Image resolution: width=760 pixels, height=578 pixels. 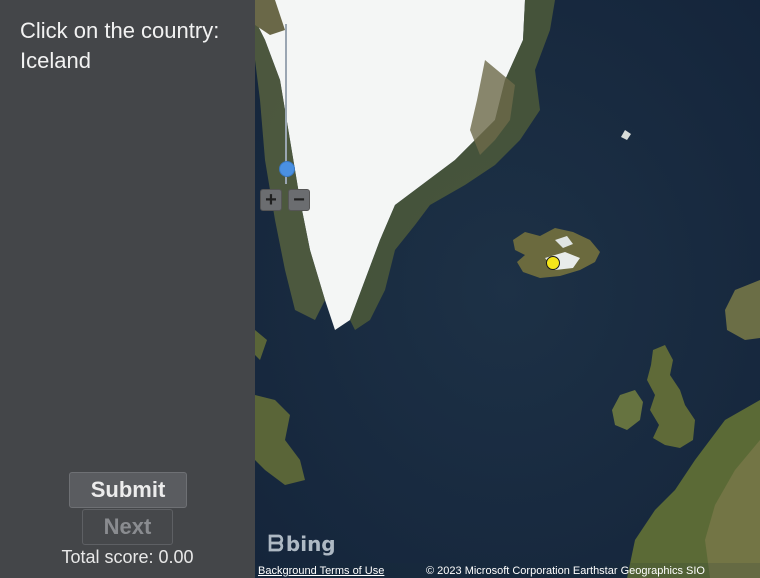 I want to click on submit-button: Submit, so click(x=128, y=490).